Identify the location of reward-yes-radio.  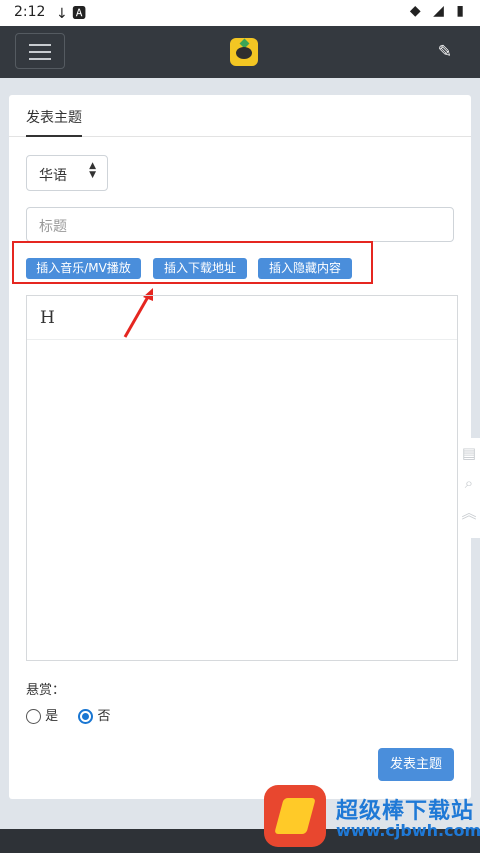
(33, 716).